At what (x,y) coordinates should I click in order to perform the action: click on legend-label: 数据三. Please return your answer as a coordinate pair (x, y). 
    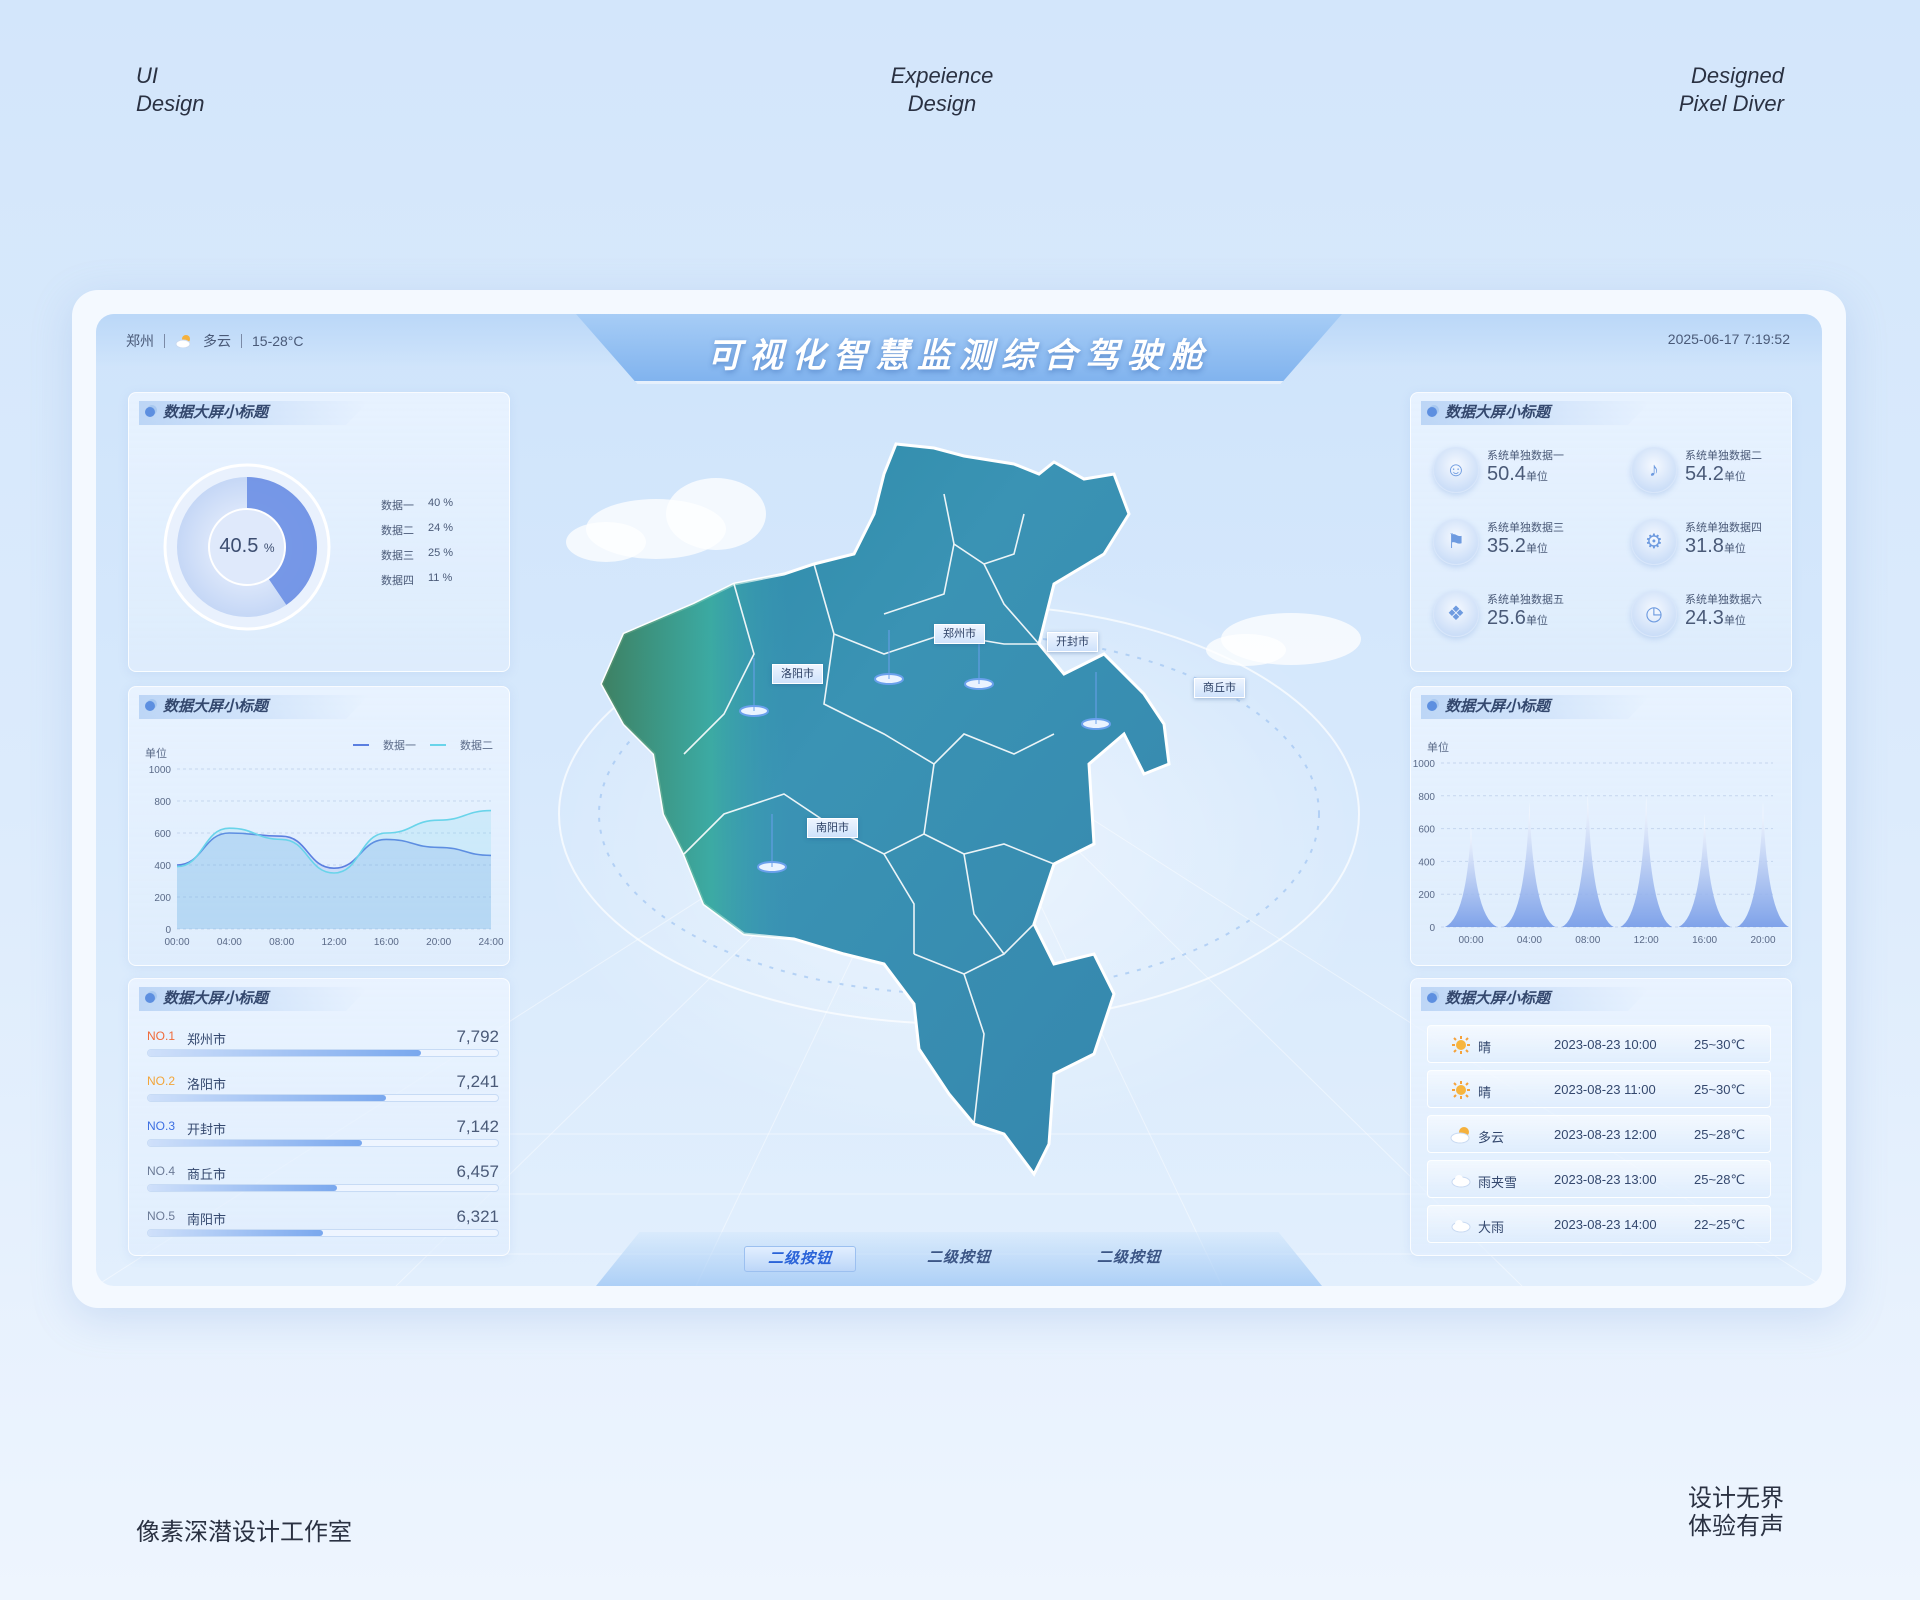
    Looking at the image, I should click on (397, 556).